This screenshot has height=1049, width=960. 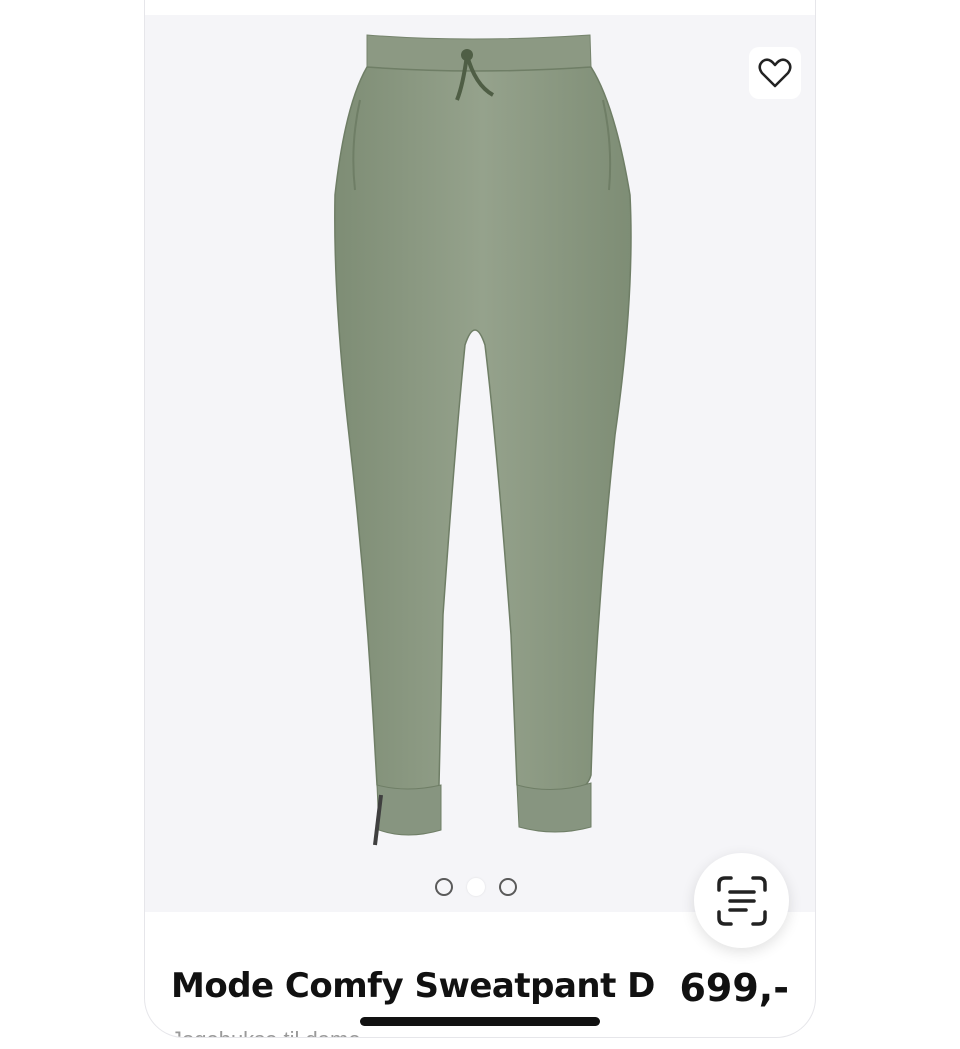 I want to click on pagination-dot-active, so click(x=476, y=887).